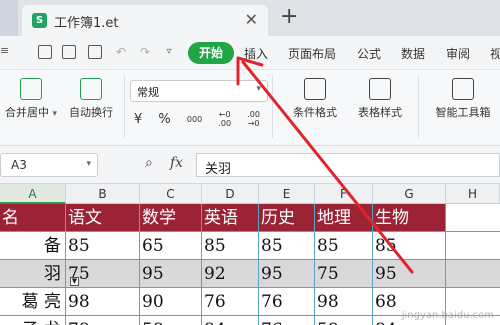 The height and width of the screenshot is (325, 500). Describe the element at coordinates (447, 315) in the screenshot. I see `watermark: jingyan.baidu.com` at that location.